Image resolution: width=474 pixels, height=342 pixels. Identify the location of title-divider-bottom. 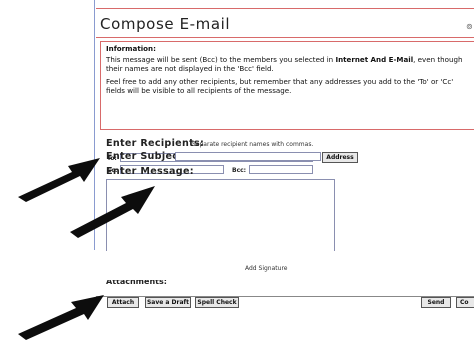
(285, 37).